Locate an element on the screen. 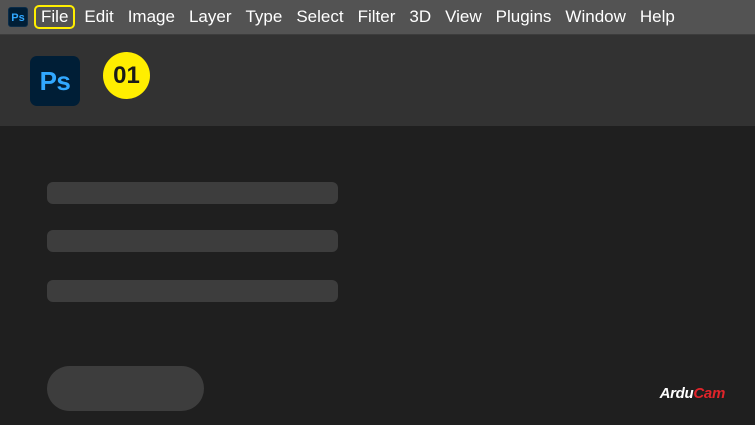 This screenshot has width=755, height=425. step-number-badge: 01 is located at coordinates (126, 75).